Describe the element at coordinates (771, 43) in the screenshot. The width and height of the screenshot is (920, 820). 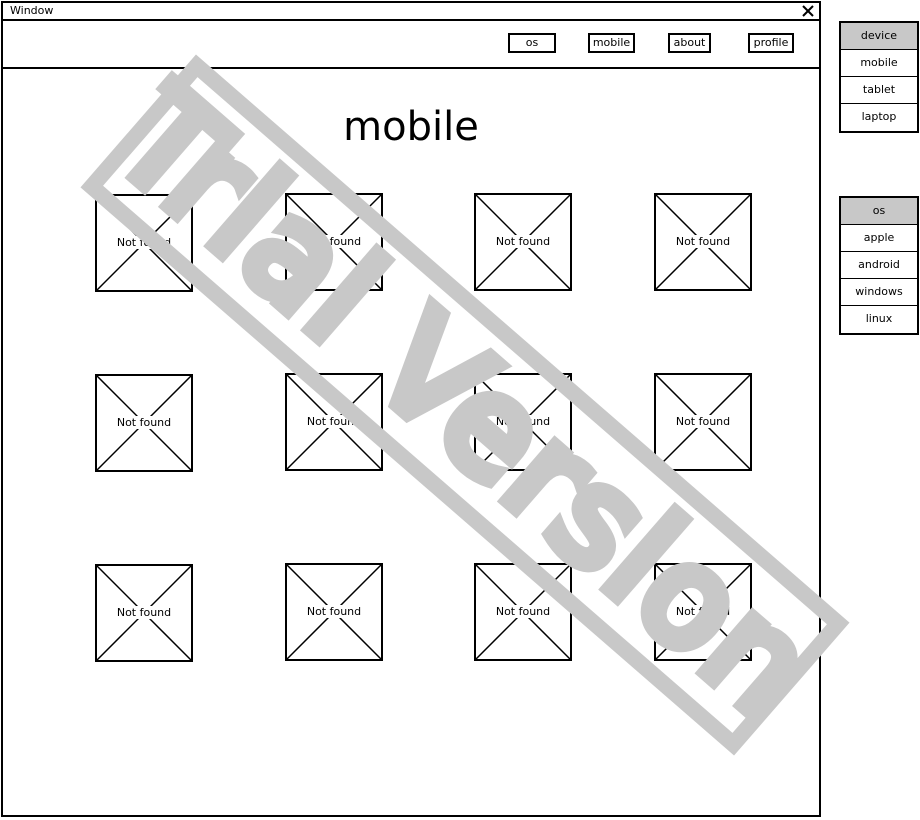
I see `nav-button-profile: profile` at that location.